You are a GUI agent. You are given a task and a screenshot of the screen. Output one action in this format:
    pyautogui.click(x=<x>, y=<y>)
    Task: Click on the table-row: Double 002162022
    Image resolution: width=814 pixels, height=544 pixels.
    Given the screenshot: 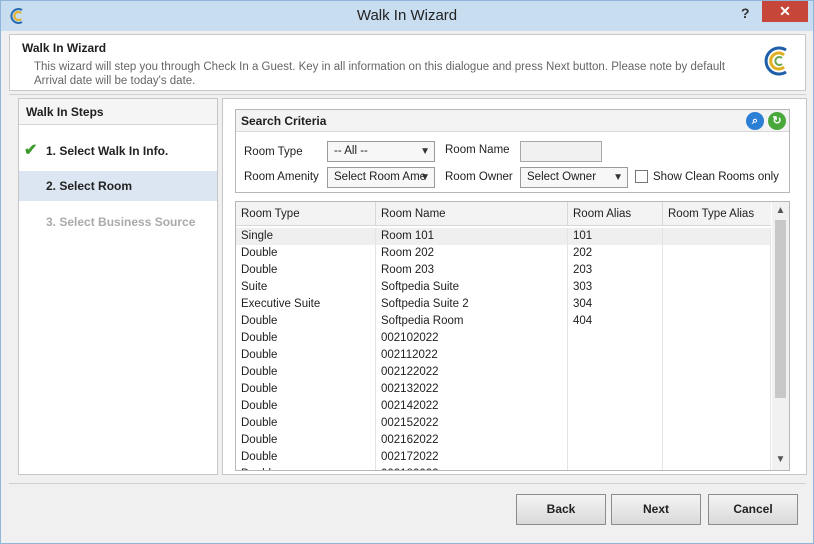 What is the action you would take?
    pyautogui.click(x=503, y=440)
    